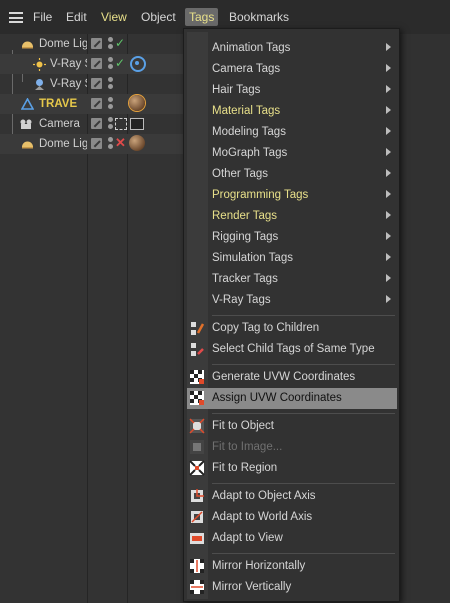 The width and height of the screenshot is (450, 603). I want to click on submenu-camera-tags: Camera Tags, so click(291, 69).